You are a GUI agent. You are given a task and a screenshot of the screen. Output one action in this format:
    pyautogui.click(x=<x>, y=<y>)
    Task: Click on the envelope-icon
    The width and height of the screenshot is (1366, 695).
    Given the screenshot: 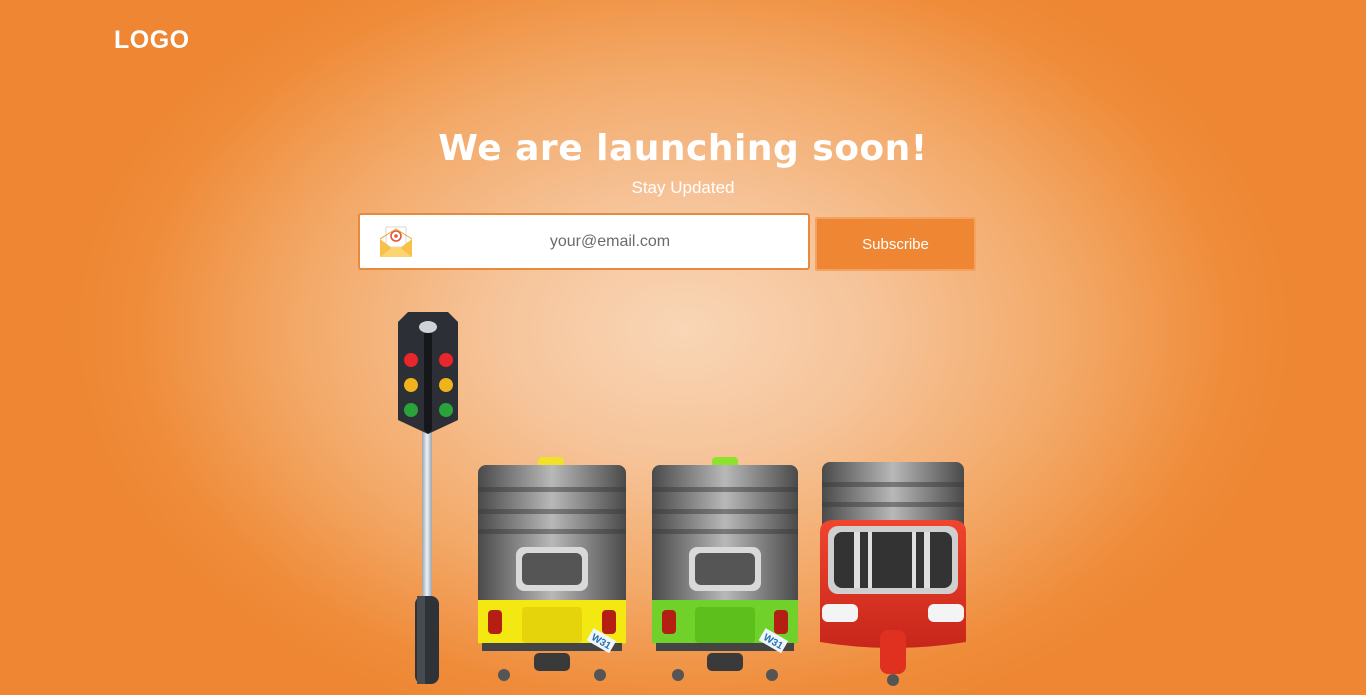 What is the action you would take?
    pyautogui.click(x=396, y=242)
    